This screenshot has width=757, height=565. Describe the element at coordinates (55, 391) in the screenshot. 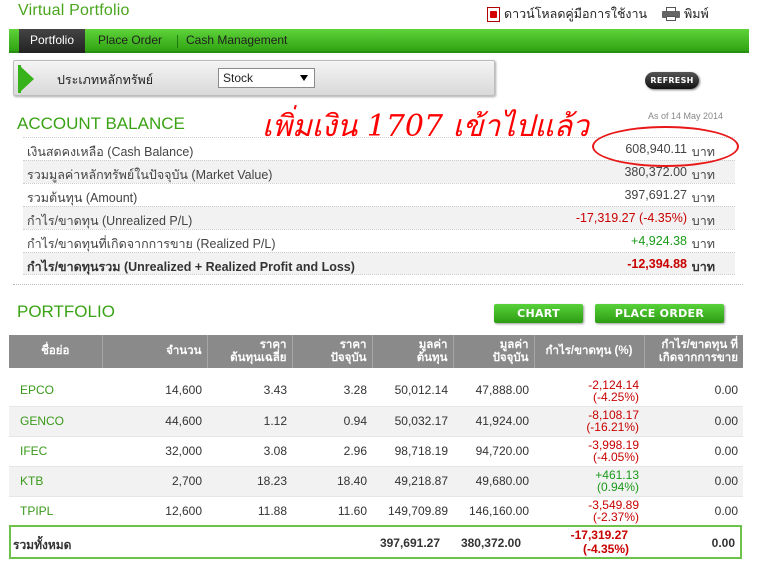

I see `row-symbol: EPCO` at that location.